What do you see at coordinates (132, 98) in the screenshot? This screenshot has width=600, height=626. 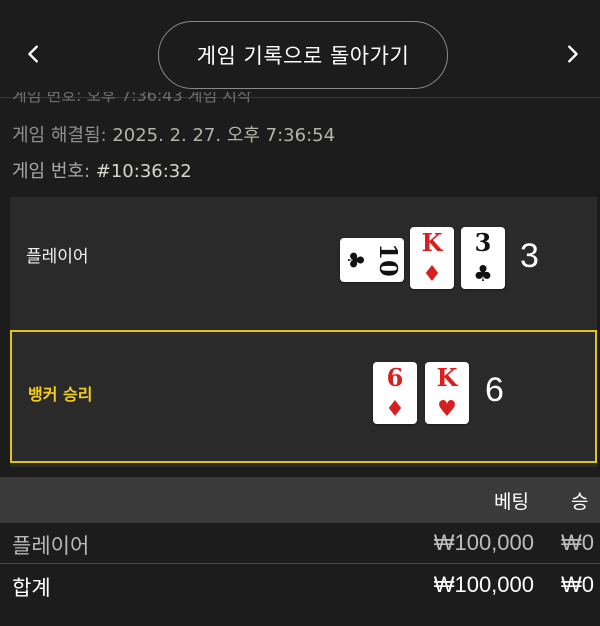 I see `game-start-text: 게임 번호: 오후 7:36:43 게임 시작` at bounding box center [132, 98].